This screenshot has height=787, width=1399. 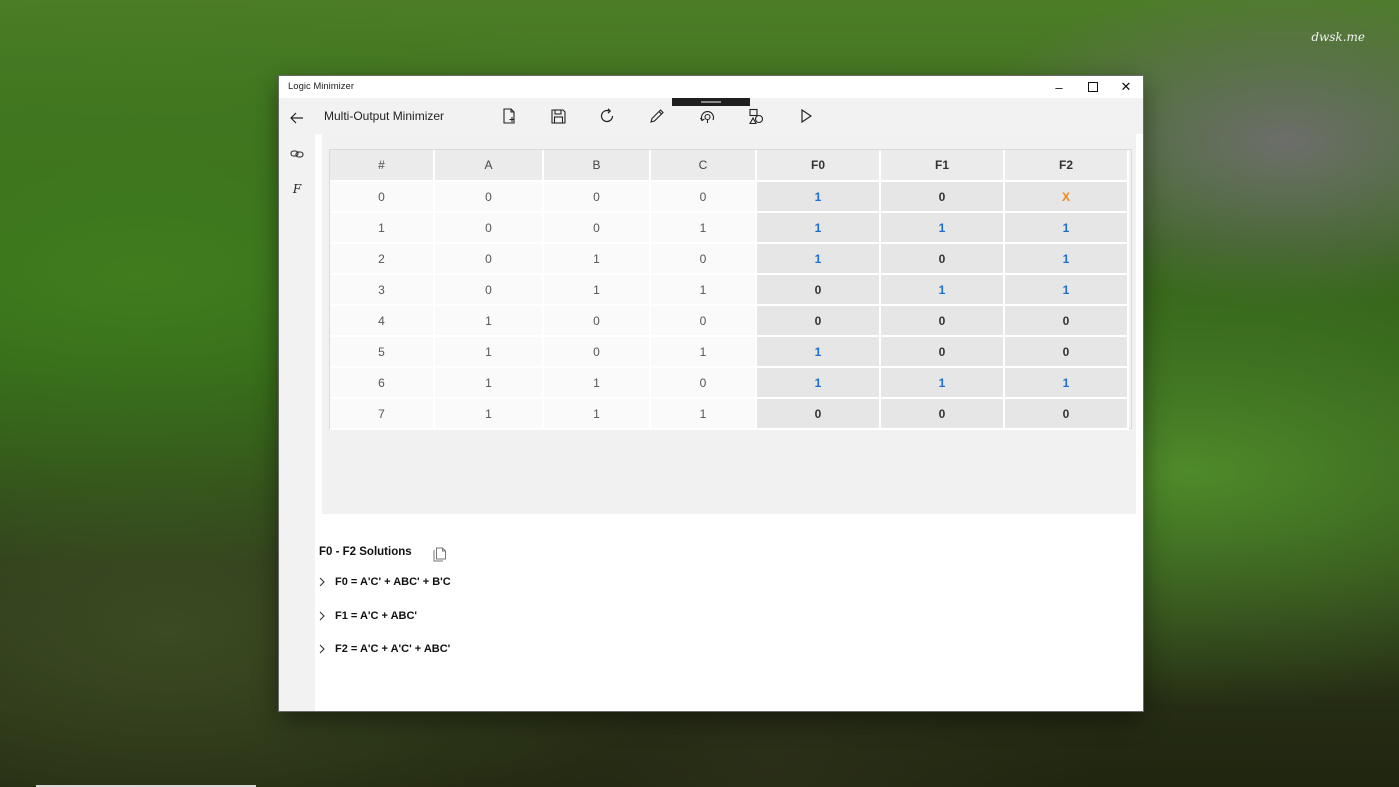 What do you see at coordinates (393, 582) in the screenshot?
I see `solution-expression: F0 = A'C' + ABC' + B'C` at bounding box center [393, 582].